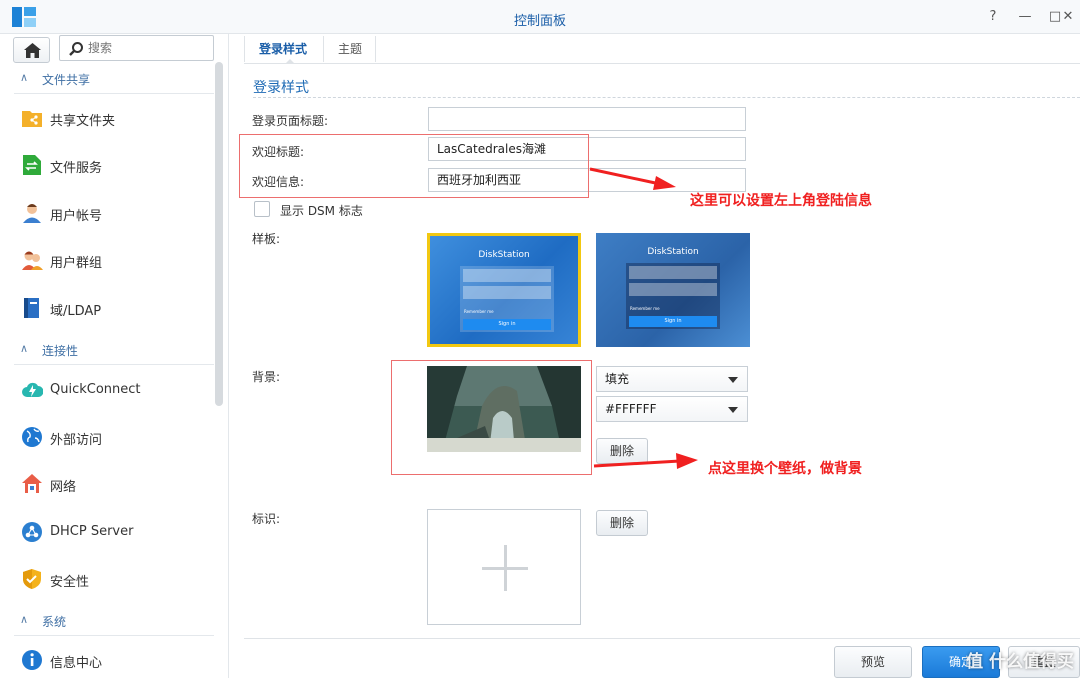 The width and height of the screenshot is (1080, 678). What do you see at coordinates (631, 409) in the screenshot?
I see `background-color-value: #FFFFFF` at bounding box center [631, 409].